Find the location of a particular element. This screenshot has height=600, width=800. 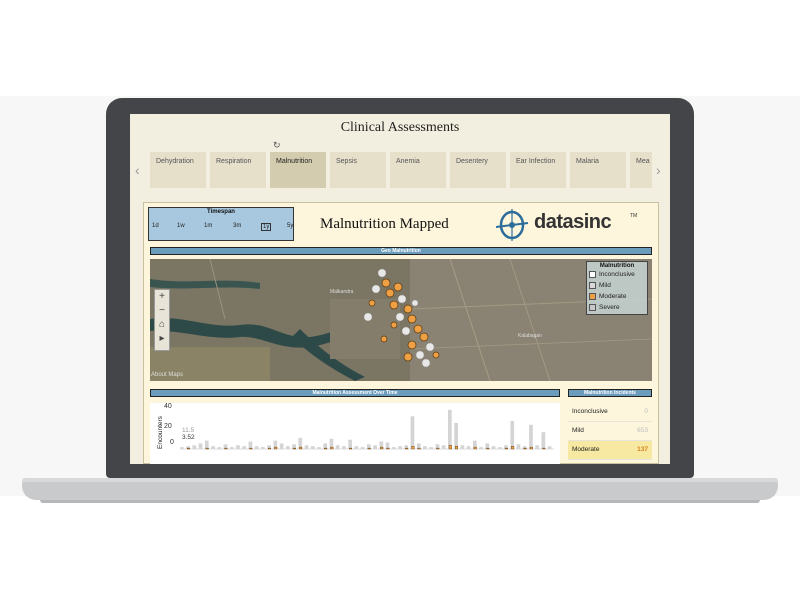

timespan-option-3m: 3m is located at coordinates (237, 226).